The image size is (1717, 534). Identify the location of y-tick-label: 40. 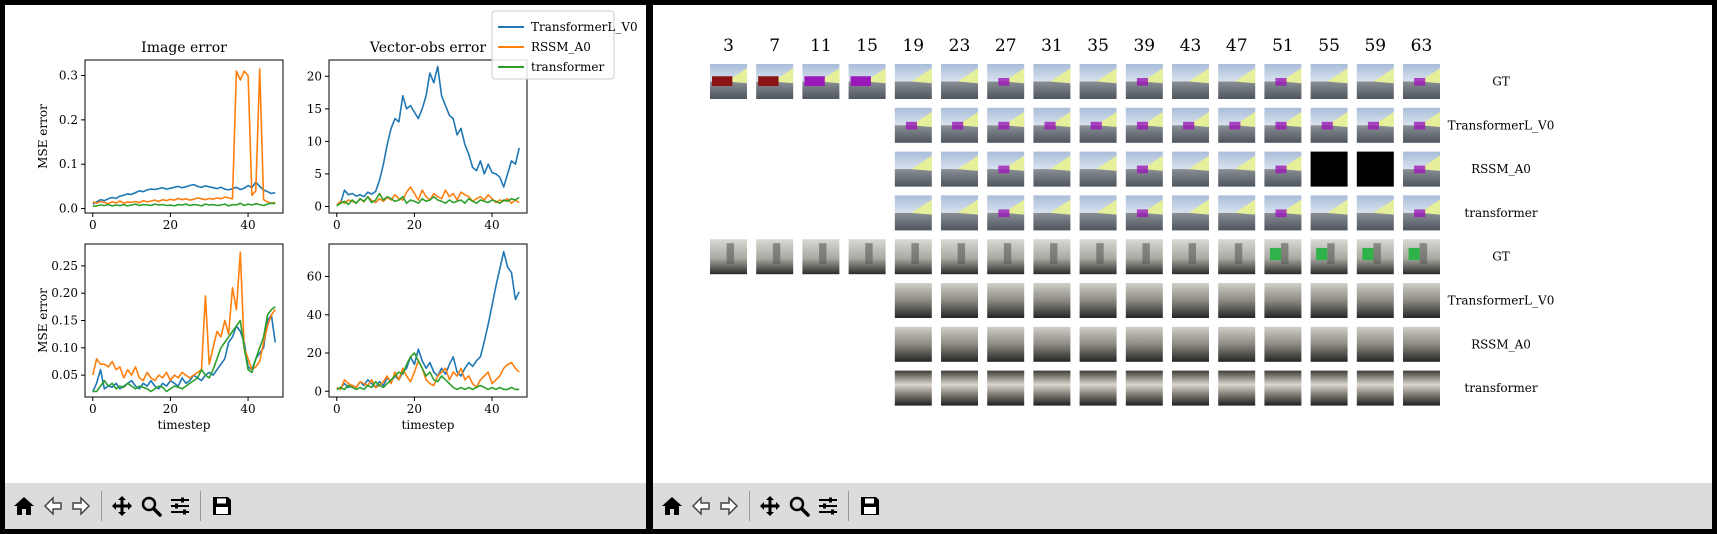
(314, 315).